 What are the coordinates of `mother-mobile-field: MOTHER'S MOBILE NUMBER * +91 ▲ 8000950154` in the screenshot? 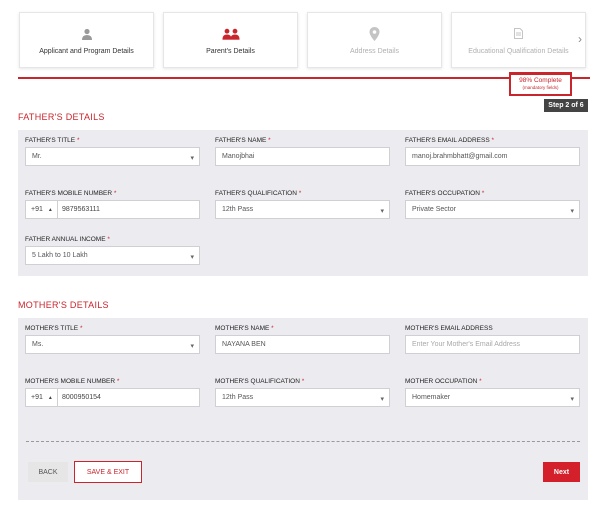 It's located at (112, 392).